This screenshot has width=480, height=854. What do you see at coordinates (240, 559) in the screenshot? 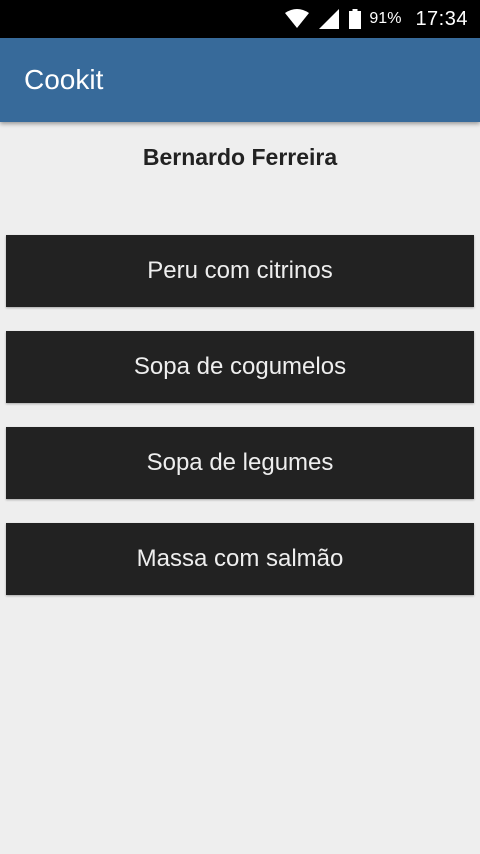
I see `recipe-button-massa-com-salmao: Massa com salmão` at bounding box center [240, 559].